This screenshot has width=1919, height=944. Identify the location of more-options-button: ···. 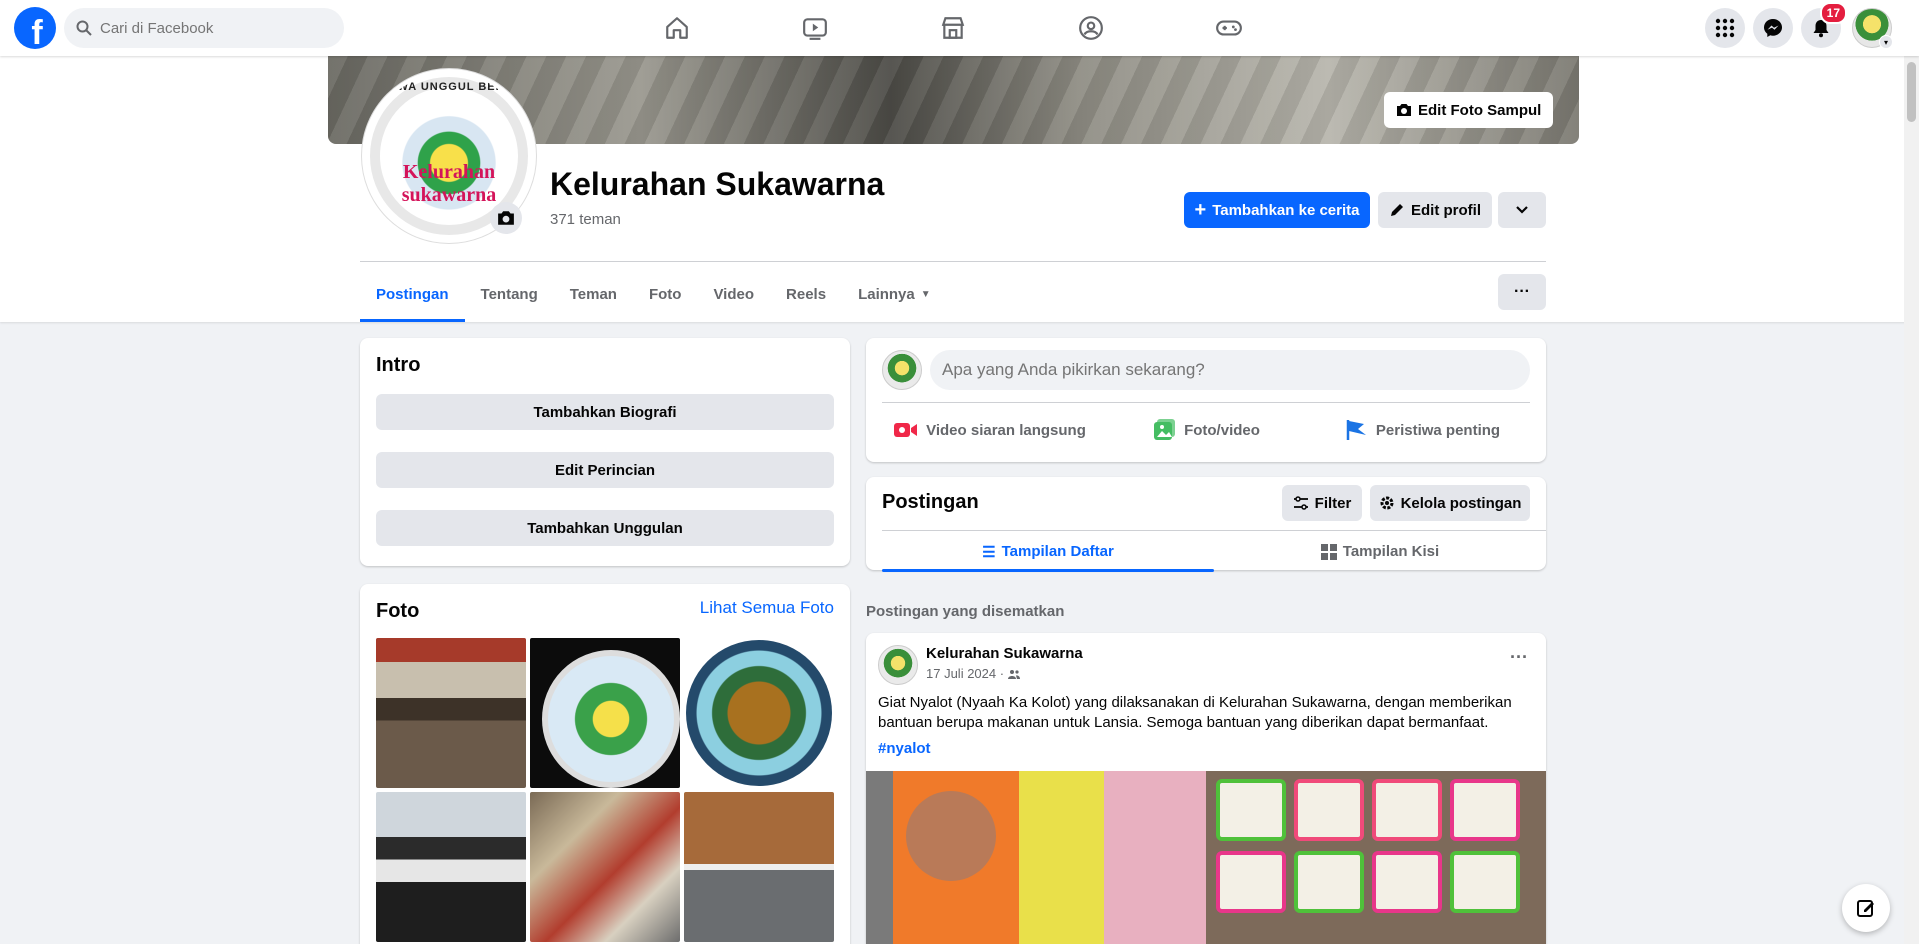
(1522, 292).